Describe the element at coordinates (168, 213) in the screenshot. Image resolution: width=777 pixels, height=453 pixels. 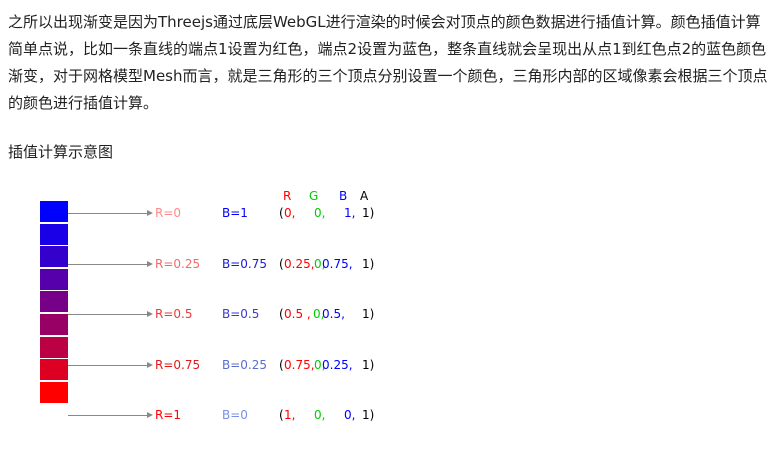
I see `red-value-label: R=0` at that location.